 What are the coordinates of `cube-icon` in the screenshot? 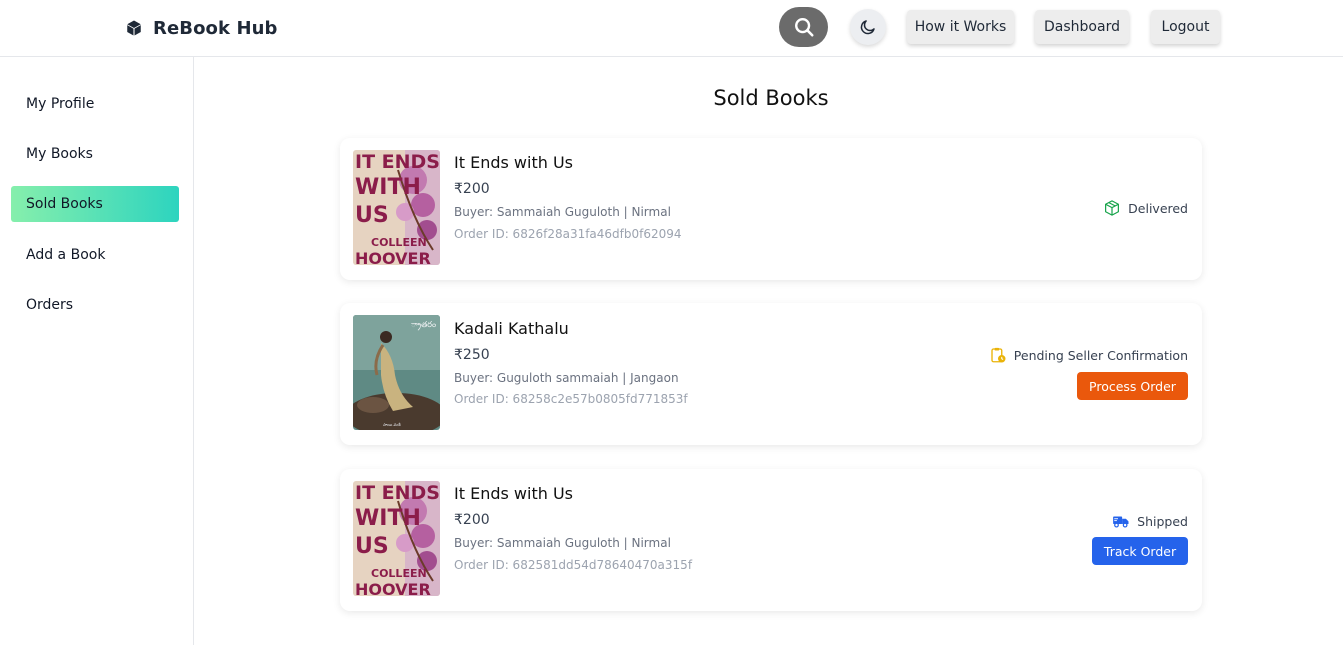 It's located at (134, 28).